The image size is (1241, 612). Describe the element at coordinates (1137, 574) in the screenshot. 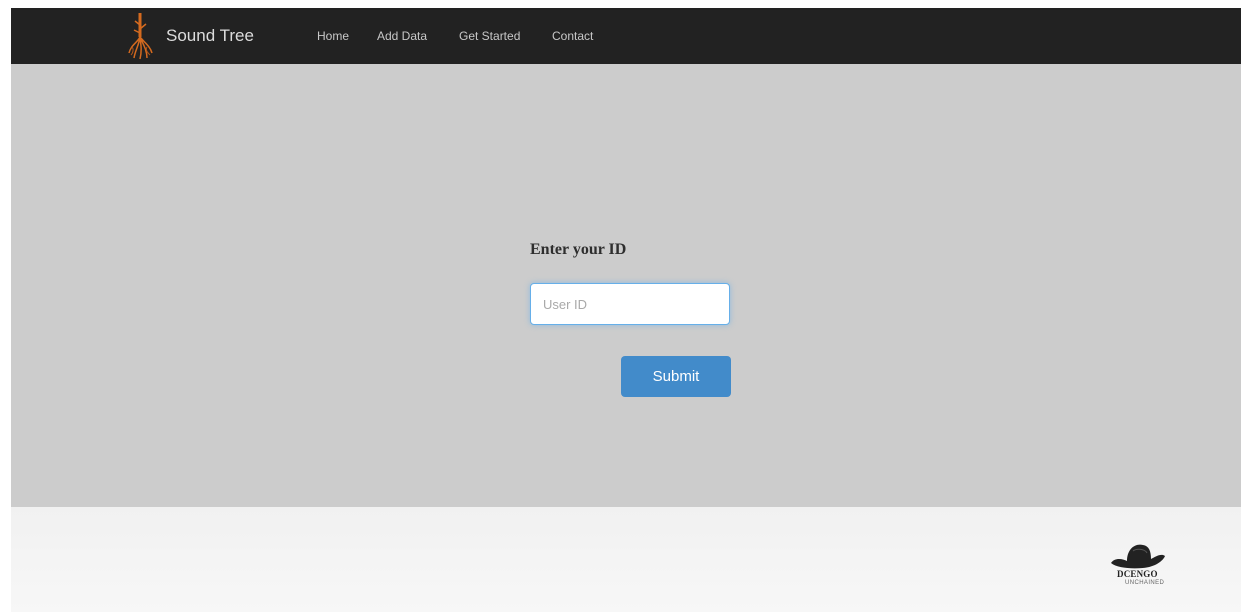

I see `footer-logo-name: DCENGO` at that location.